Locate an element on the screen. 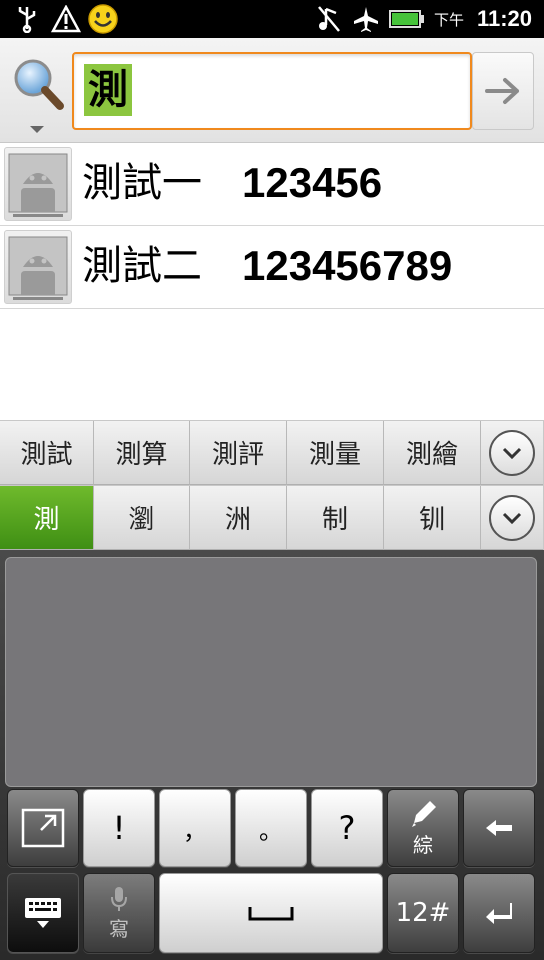 The image size is (544, 960). enter-icon is located at coordinates (499, 913).